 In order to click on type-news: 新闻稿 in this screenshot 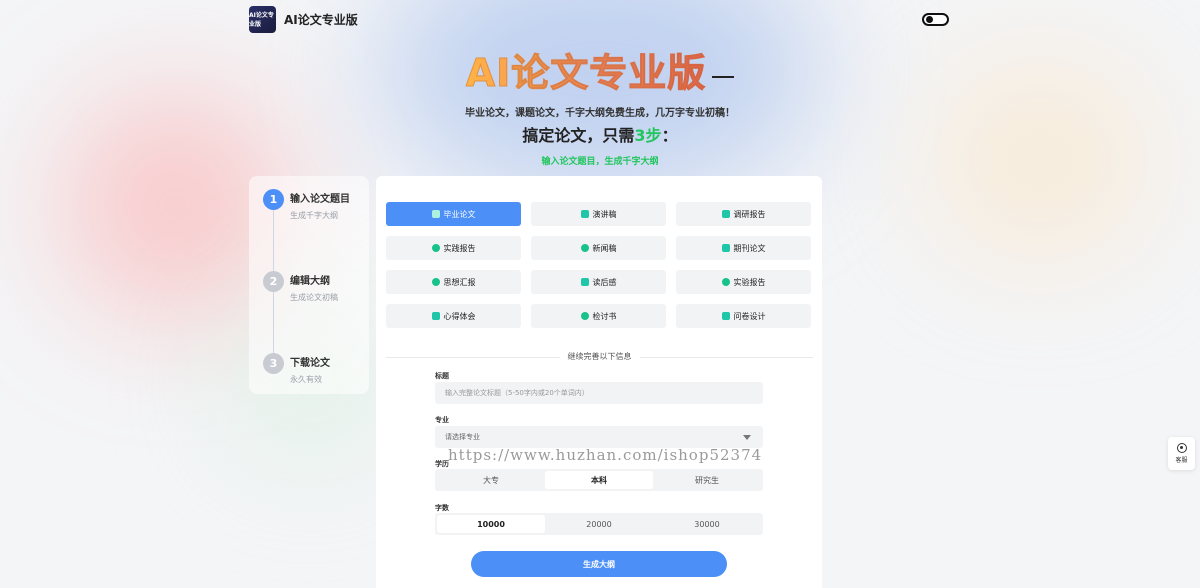, I will do `click(598, 248)`.